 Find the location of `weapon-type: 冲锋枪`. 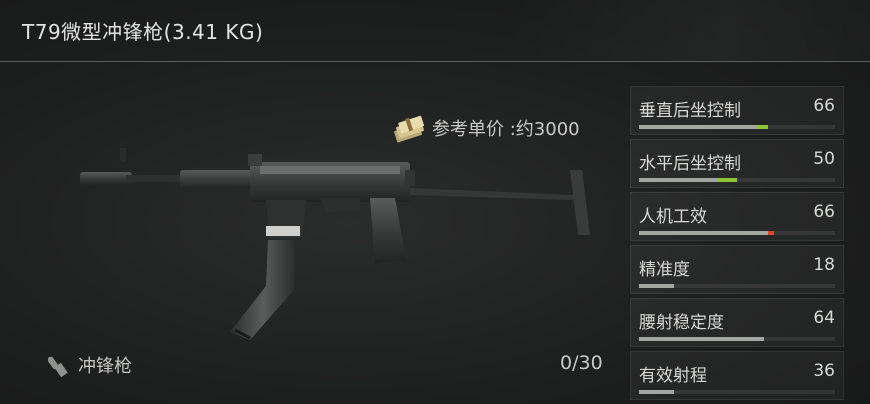

weapon-type: 冲锋枪 is located at coordinates (90, 365).